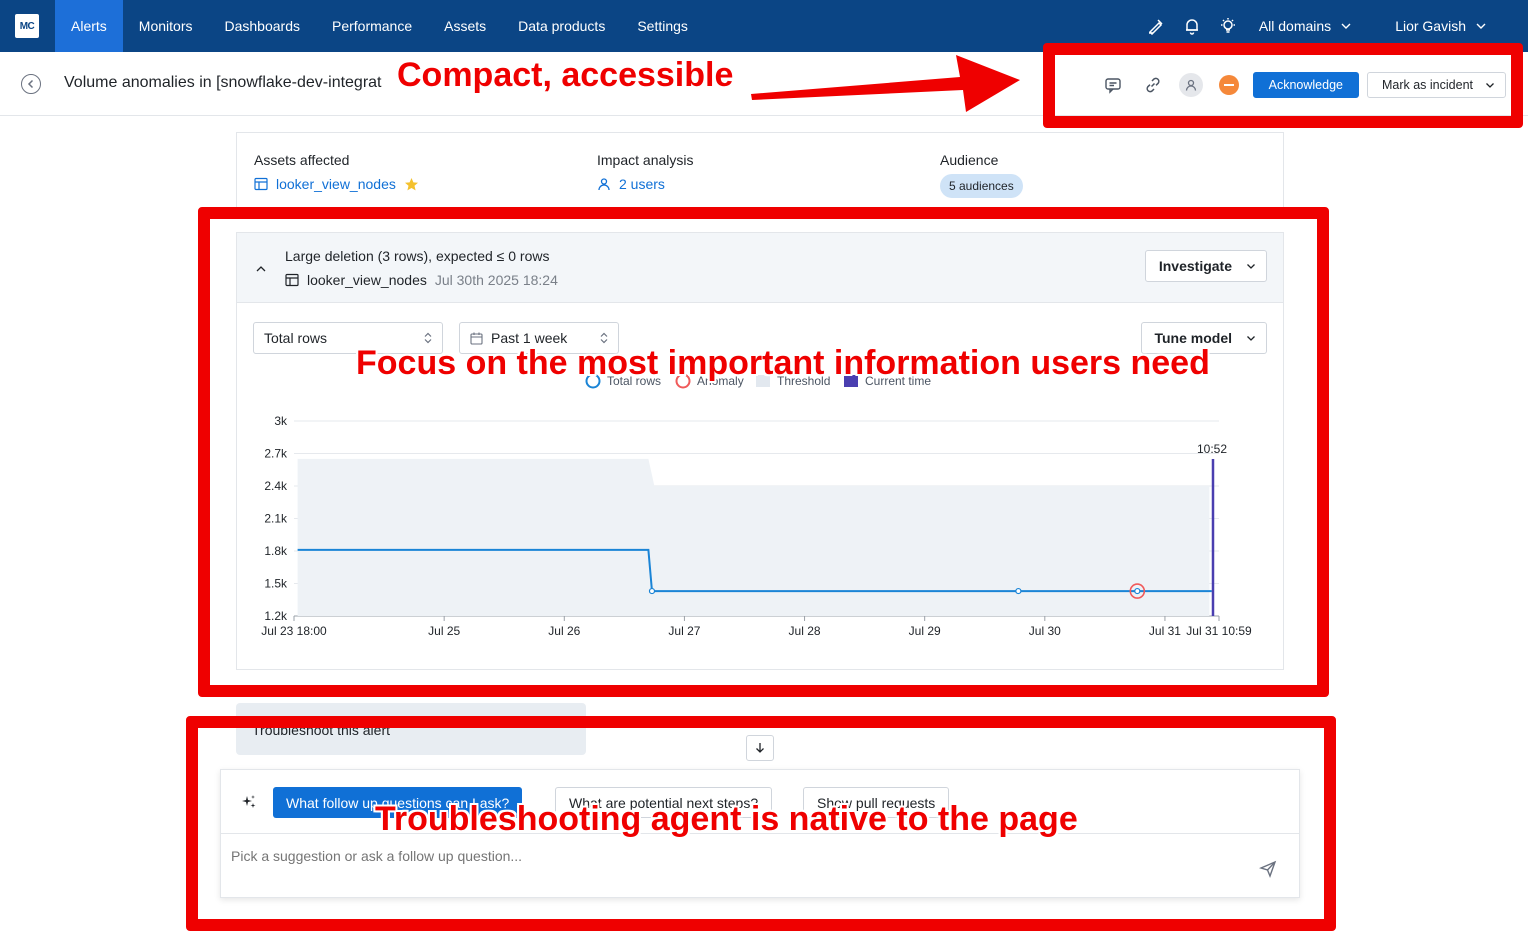 The height and width of the screenshot is (935, 1528). Describe the element at coordinates (662, 26) in the screenshot. I see `nav-settings: Settings` at that location.